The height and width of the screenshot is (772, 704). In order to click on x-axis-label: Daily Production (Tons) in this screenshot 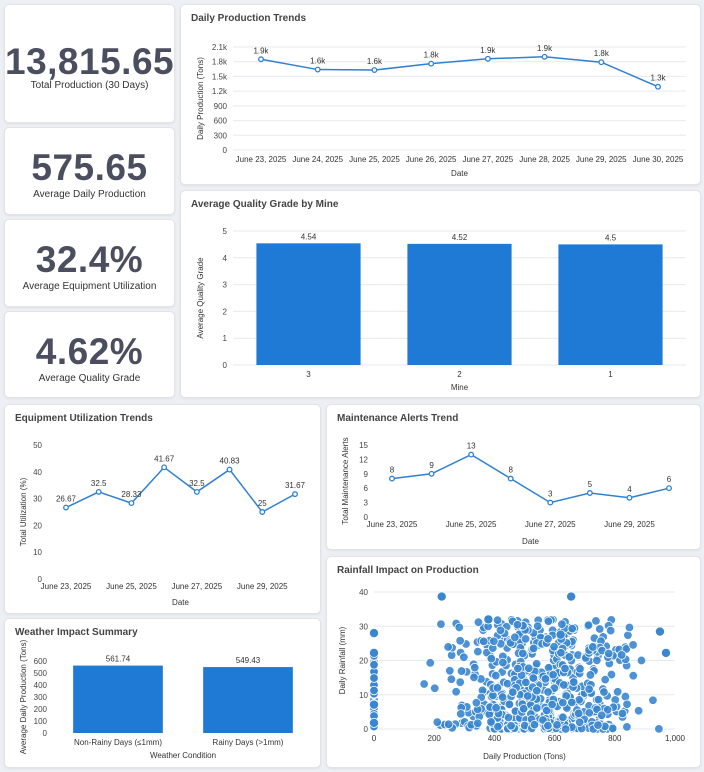, I will do `click(524, 756)`.